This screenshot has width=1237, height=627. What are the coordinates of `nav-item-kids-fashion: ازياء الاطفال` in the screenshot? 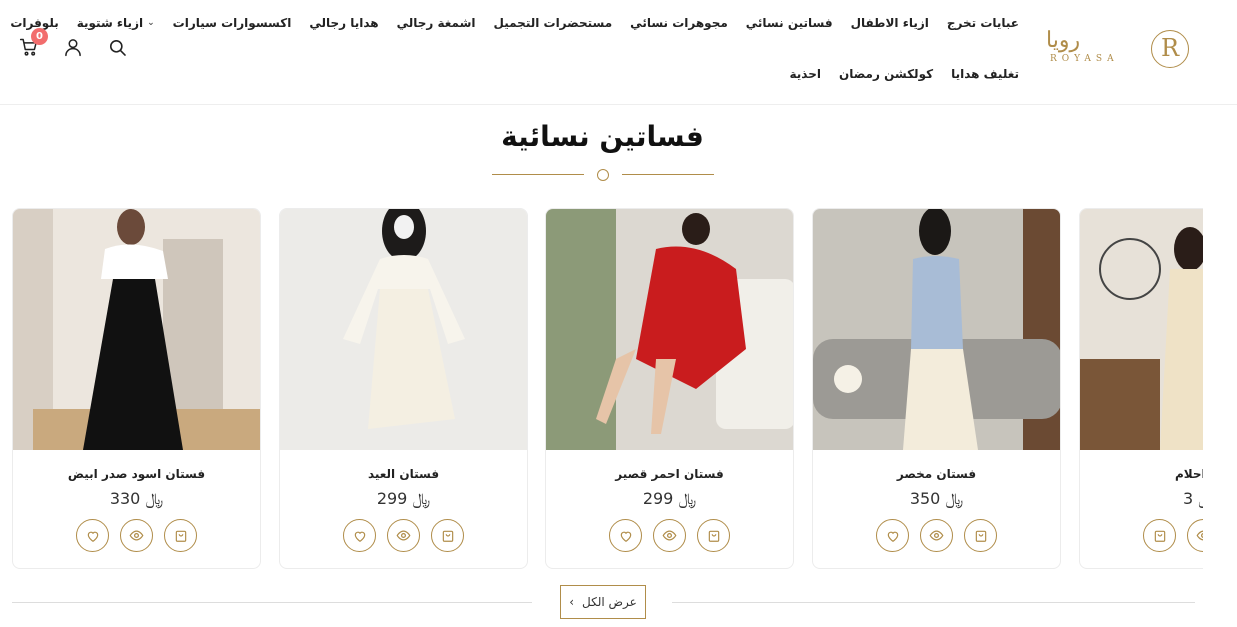 It's located at (890, 23).